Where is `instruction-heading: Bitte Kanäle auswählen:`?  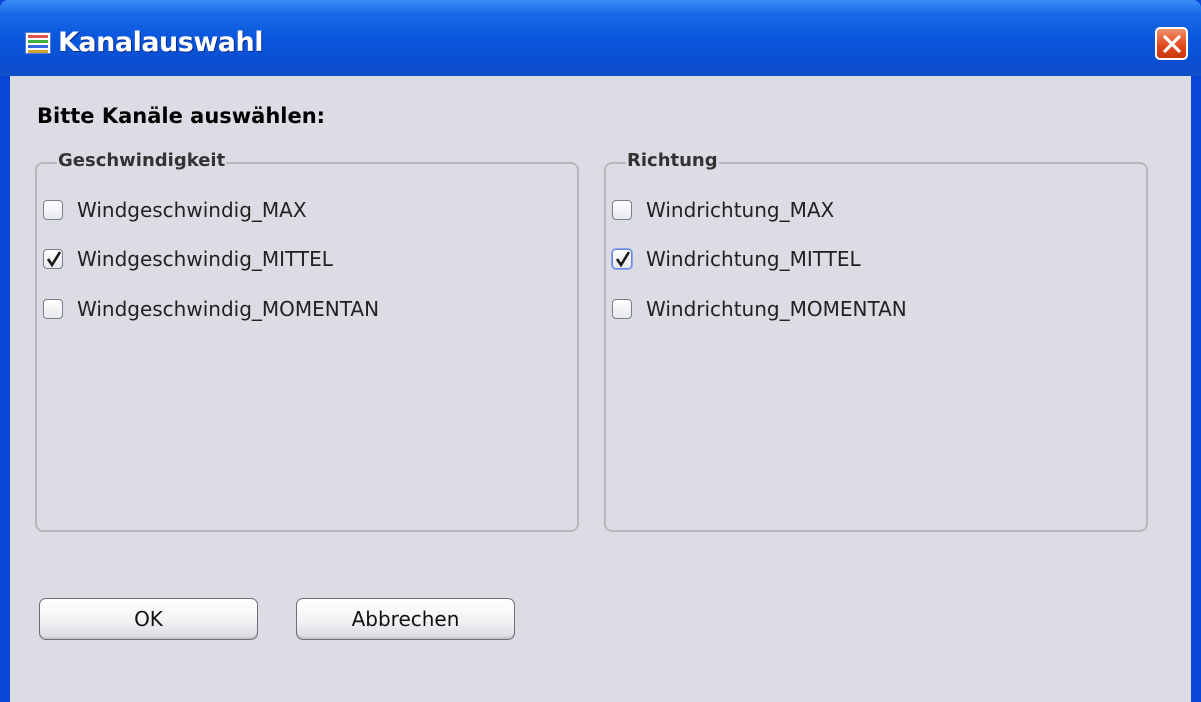 instruction-heading: Bitte Kanäle auswählen: is located at coordinates (181, 116).